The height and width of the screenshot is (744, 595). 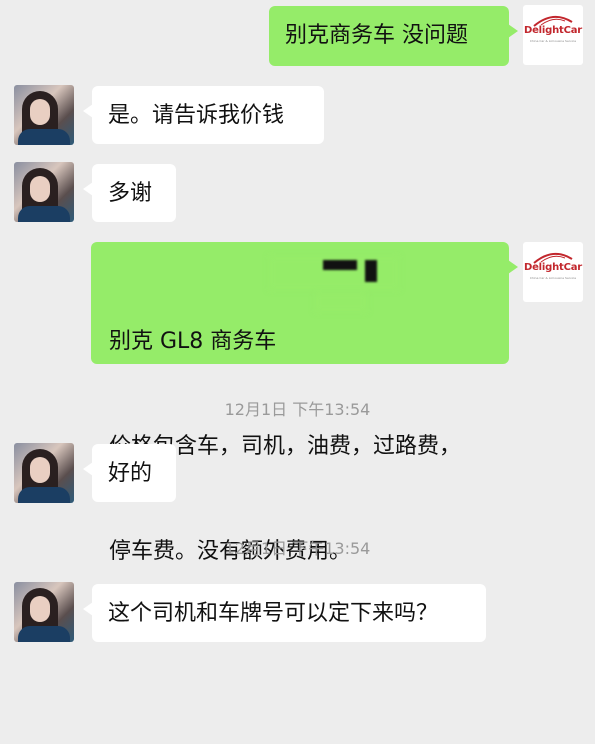 I want to click on message-line: 别克 GL8 商务车, so click(x=193, y=341).